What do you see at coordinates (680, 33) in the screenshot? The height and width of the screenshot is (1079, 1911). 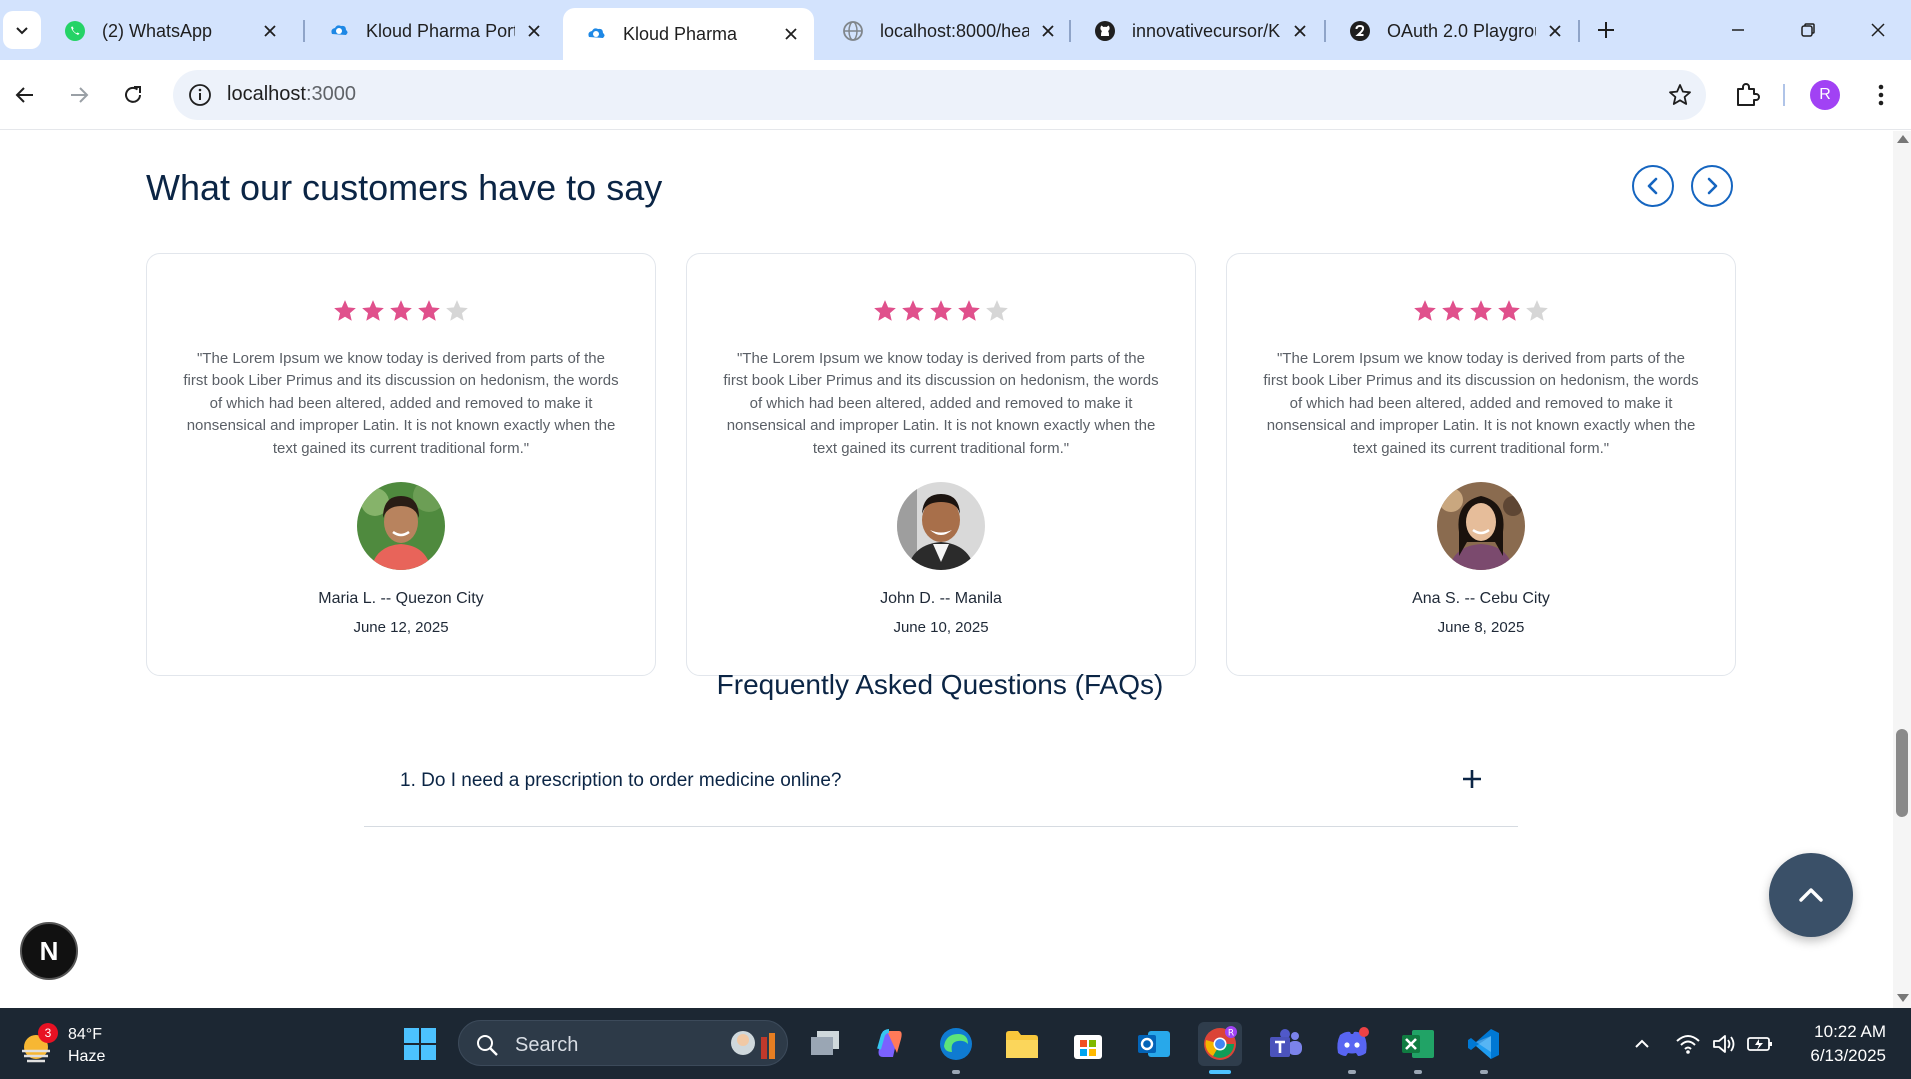 I see `tab-title: Kloud Pharma` at bounding box center [680, 33].